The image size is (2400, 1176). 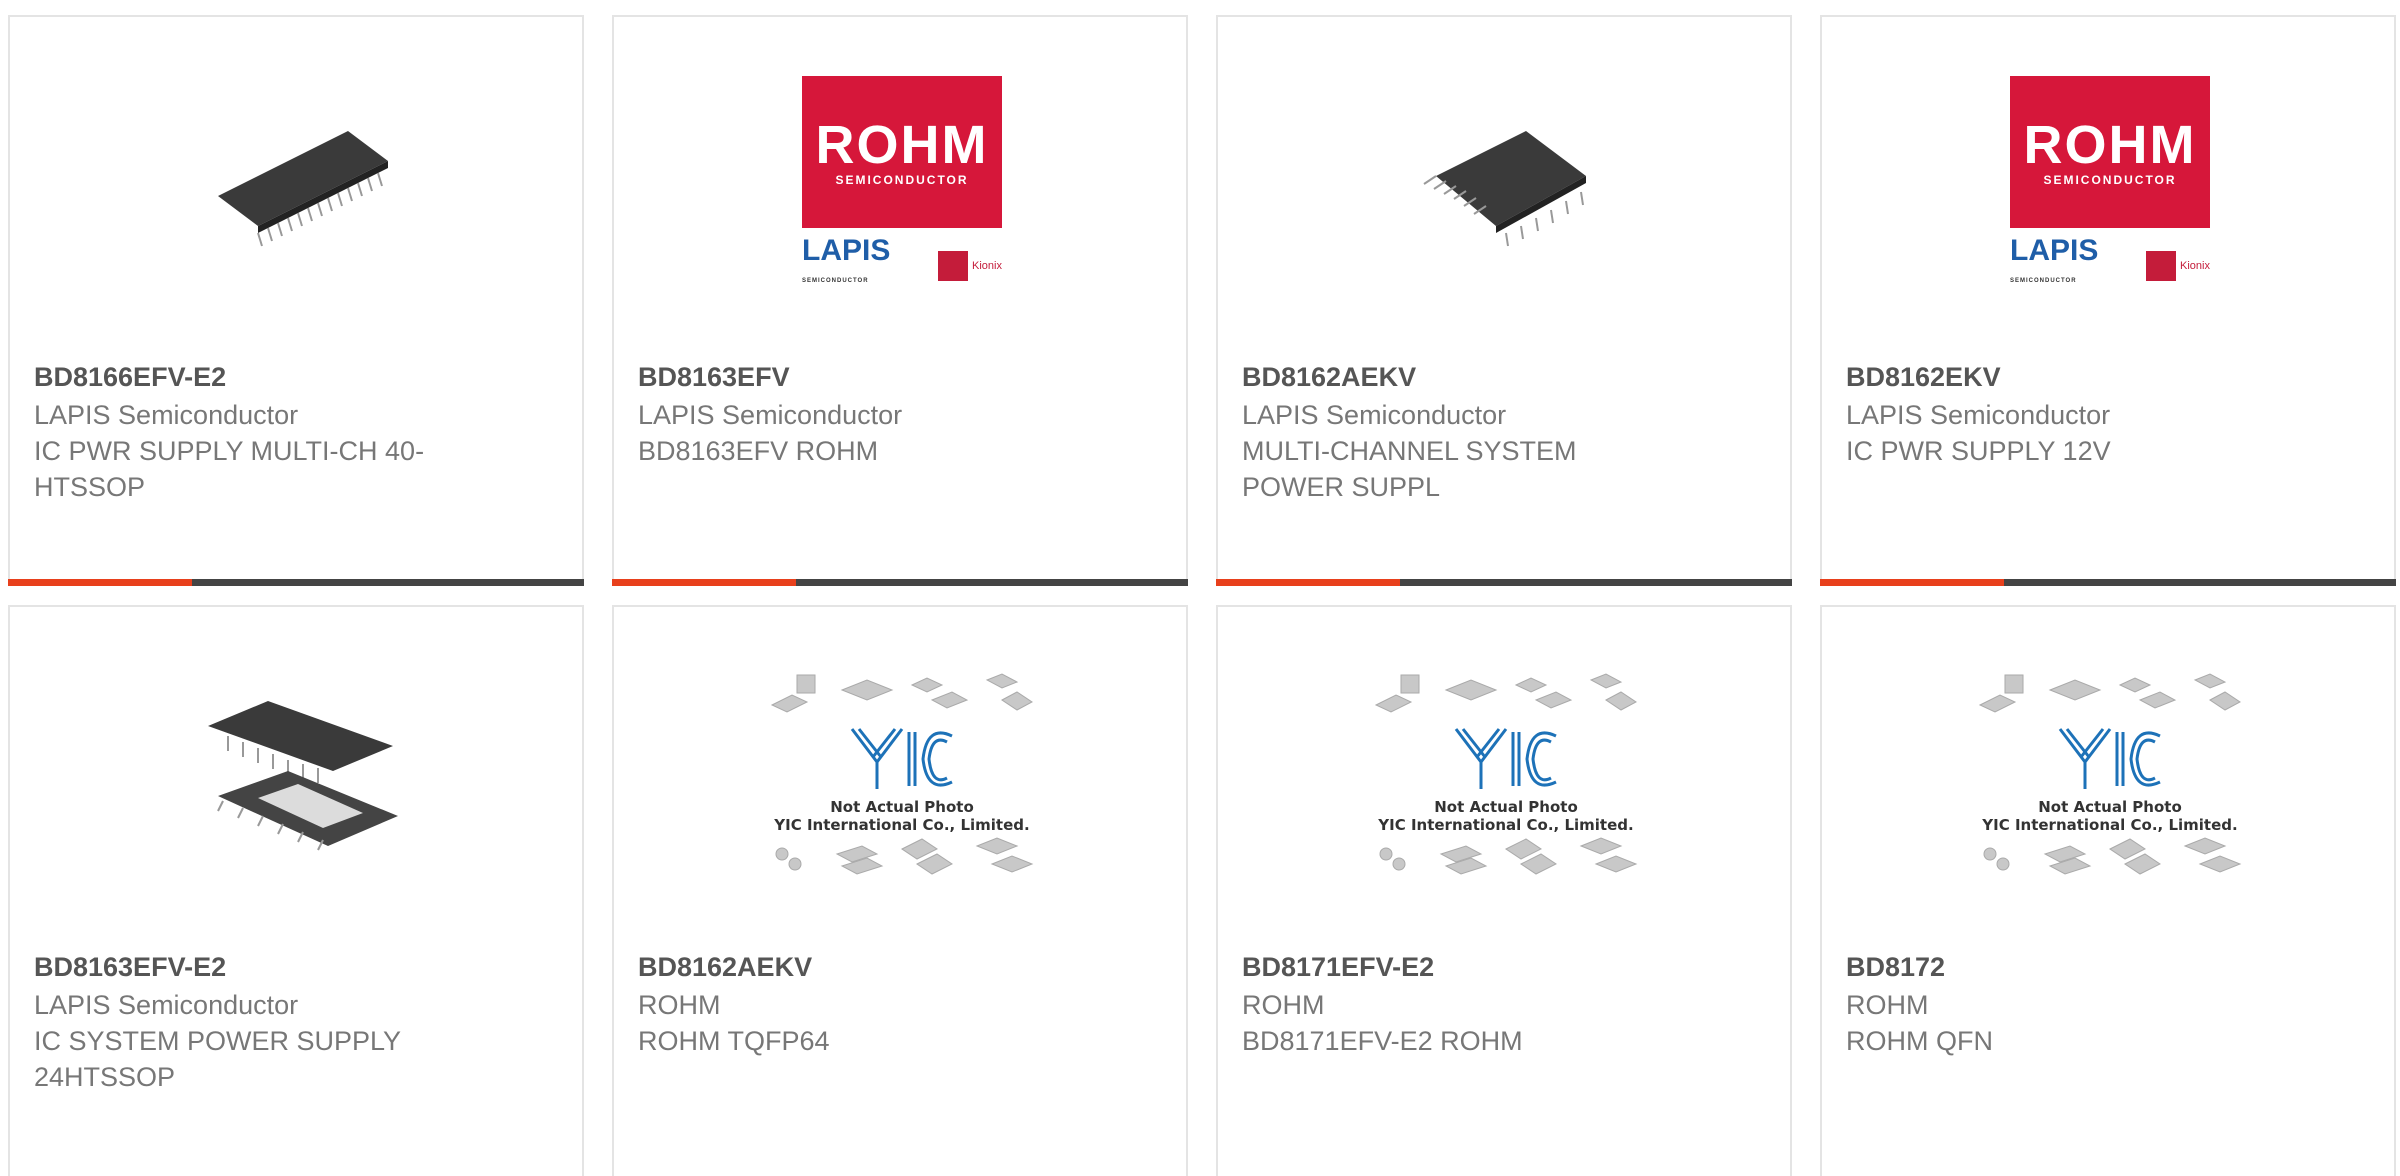 What do you see at coordinates (303, 776) in the screenshot?
I see `chip-htssop-icon` at bounding box center [303, 776].